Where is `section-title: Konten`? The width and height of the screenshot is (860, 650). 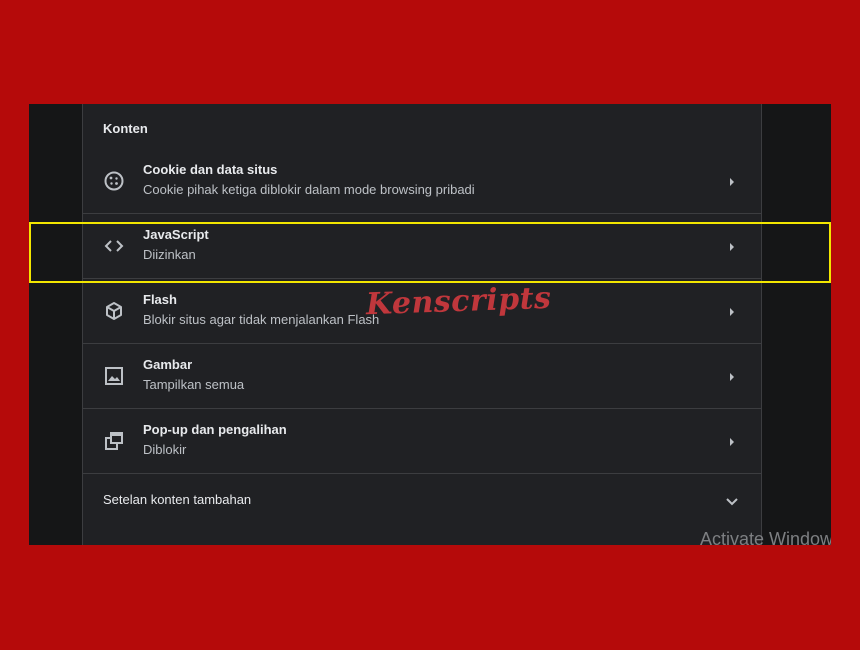
section-title: Konten is located at coordinates (125, 128).